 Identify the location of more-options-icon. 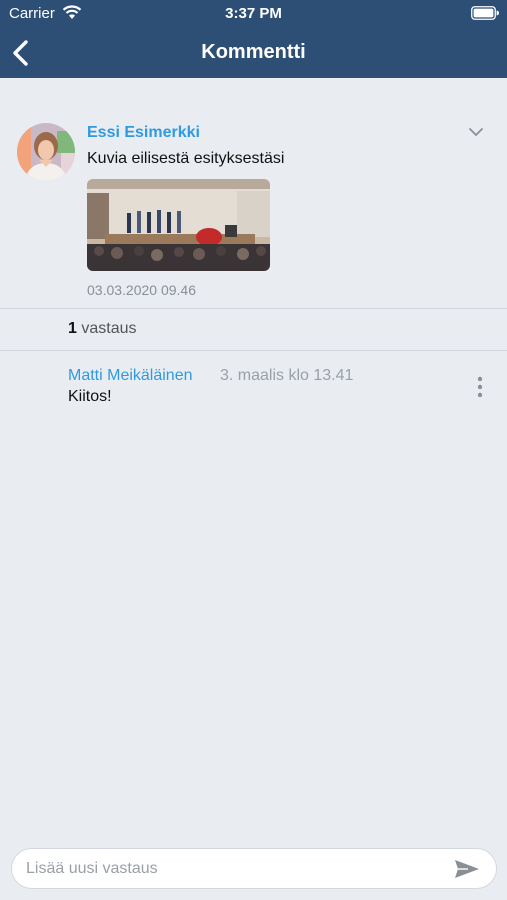
(480, 387).